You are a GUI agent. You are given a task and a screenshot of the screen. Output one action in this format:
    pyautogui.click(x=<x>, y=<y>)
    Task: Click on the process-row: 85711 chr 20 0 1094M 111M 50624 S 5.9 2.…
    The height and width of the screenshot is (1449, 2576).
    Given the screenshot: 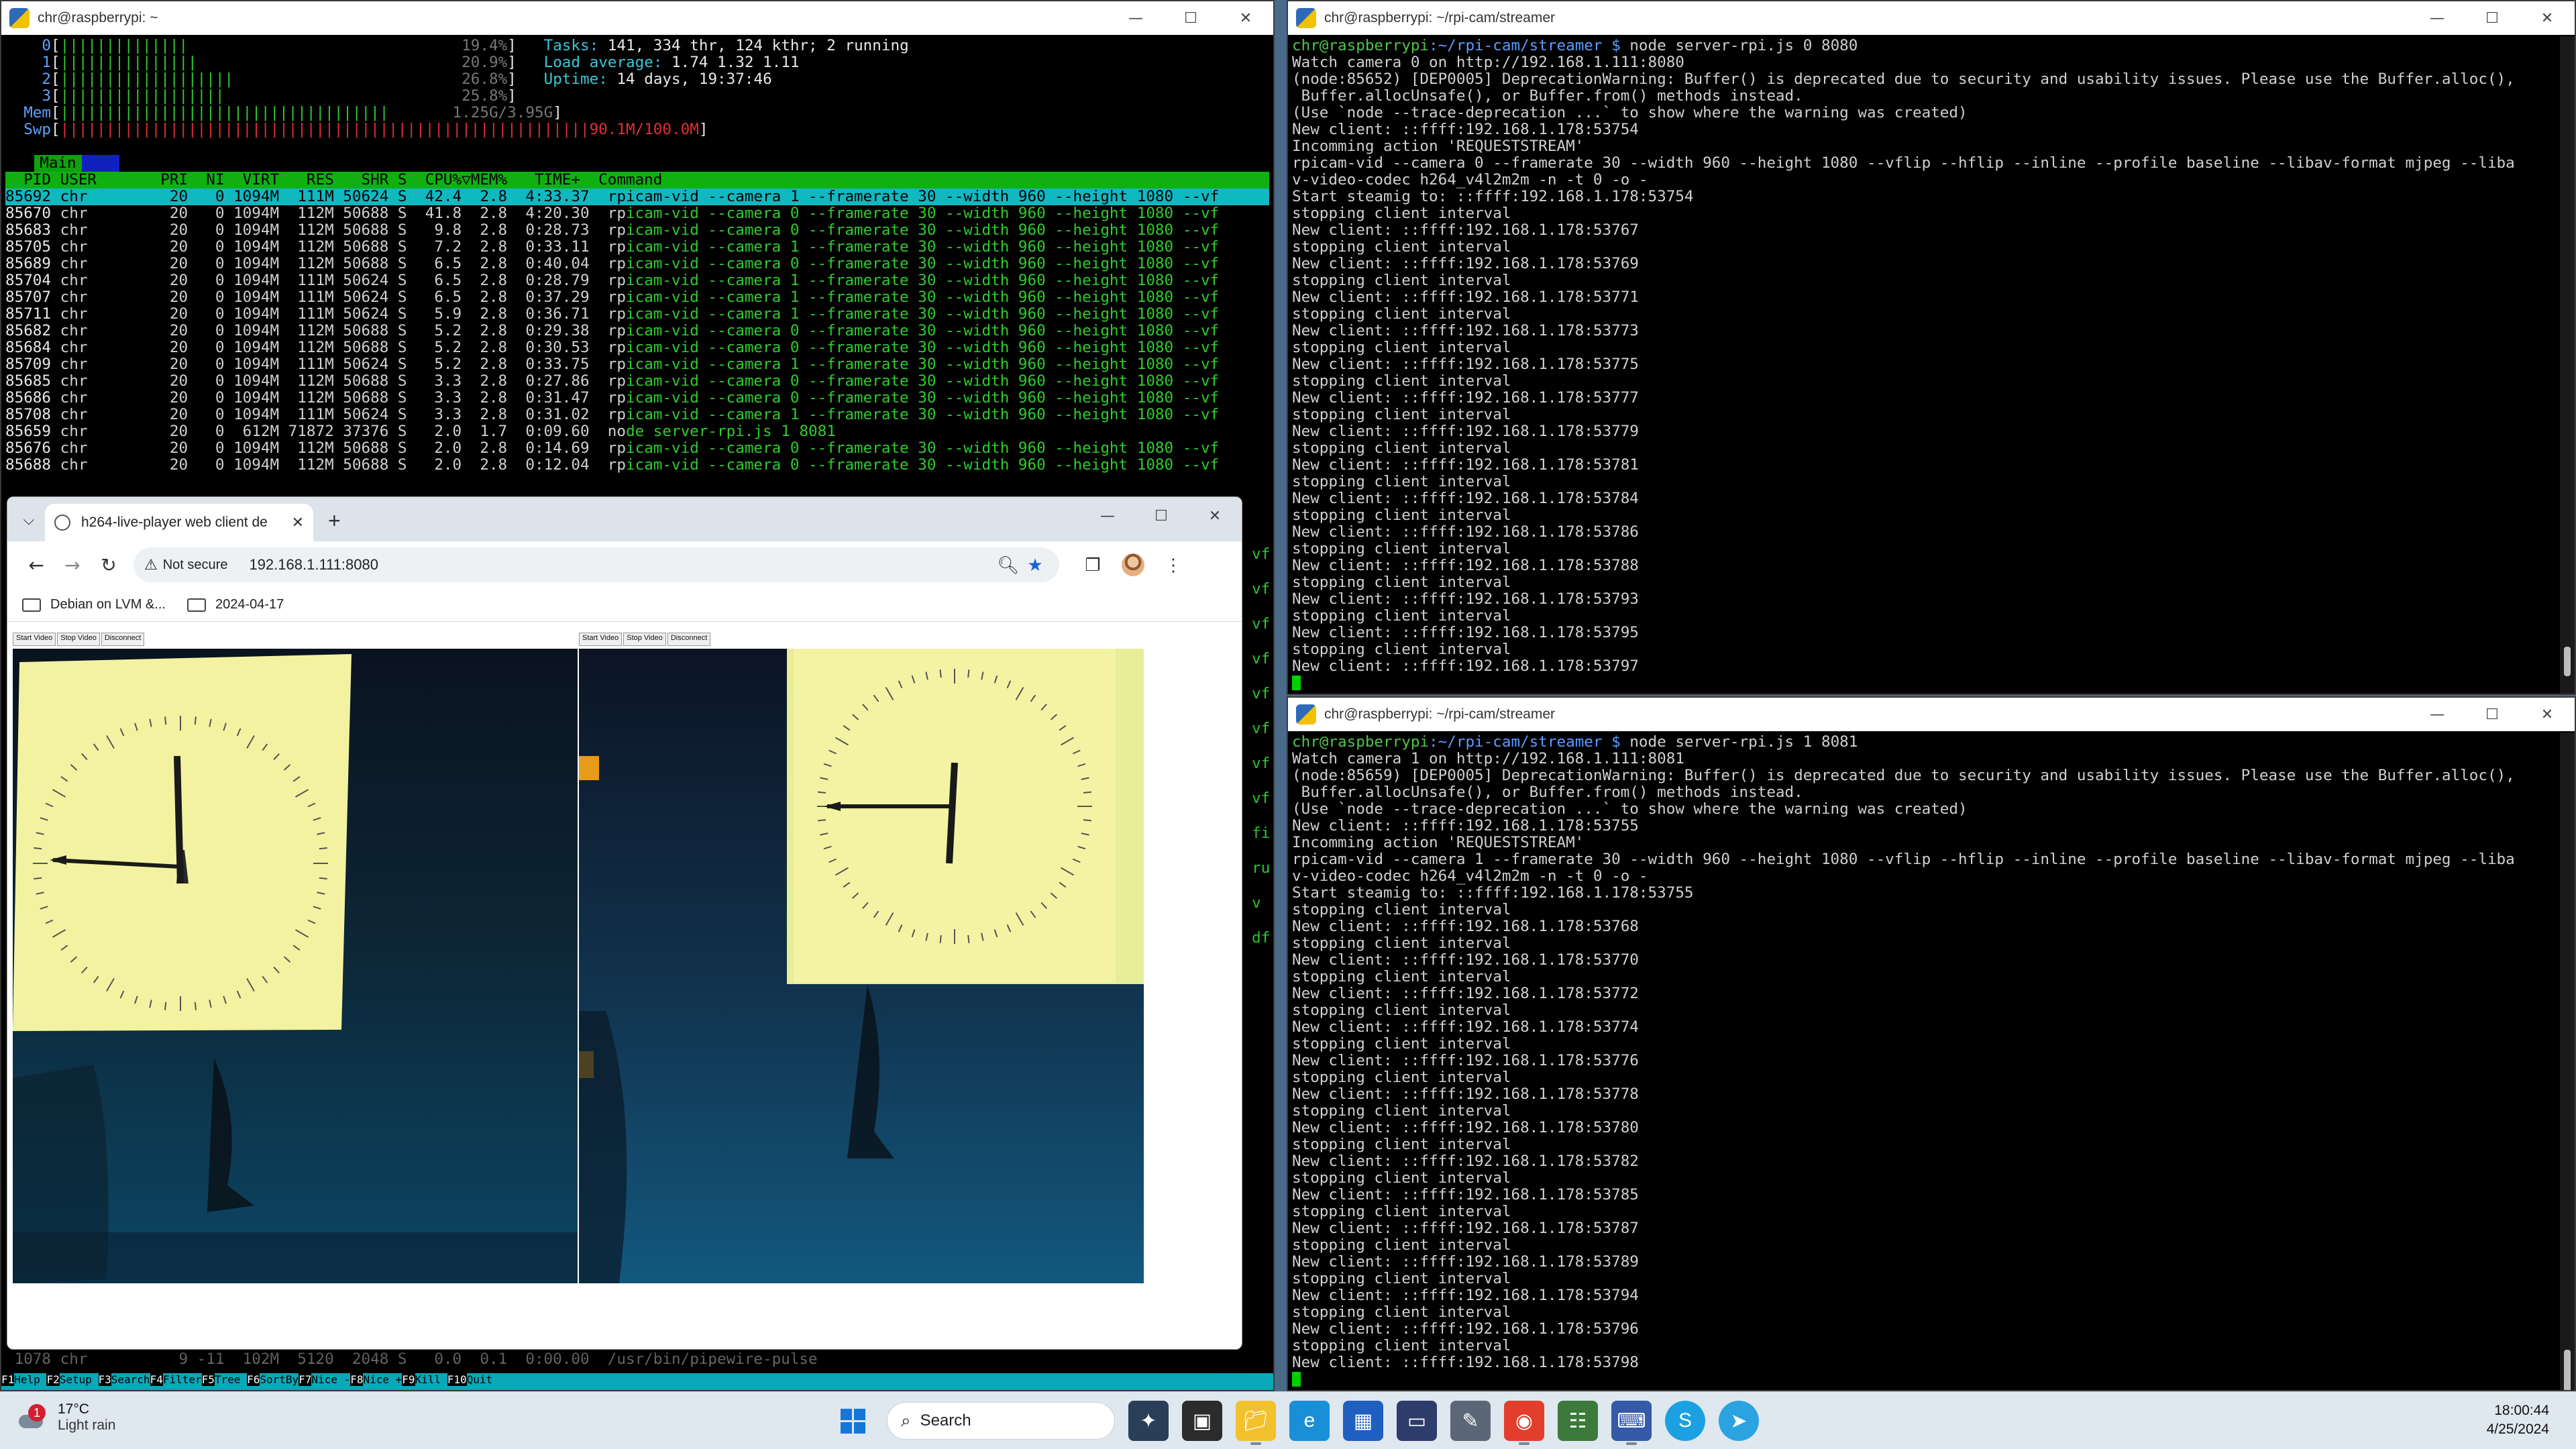 What is the action you would take?
    pyautogui.click(x=637, y=314)
    